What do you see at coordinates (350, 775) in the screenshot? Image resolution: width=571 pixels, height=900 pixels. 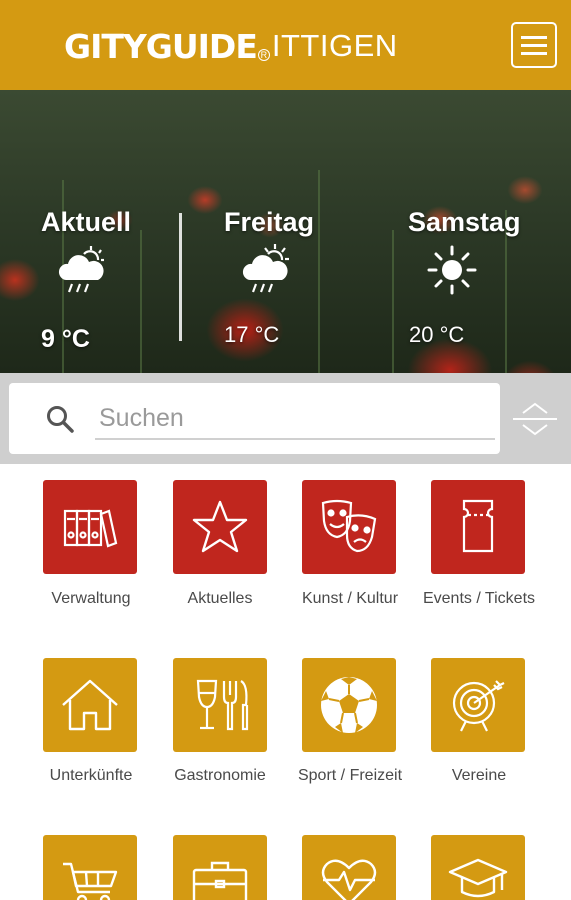 I see `tile-label: Sport / Freizeit` at bounding box center [350, 775].